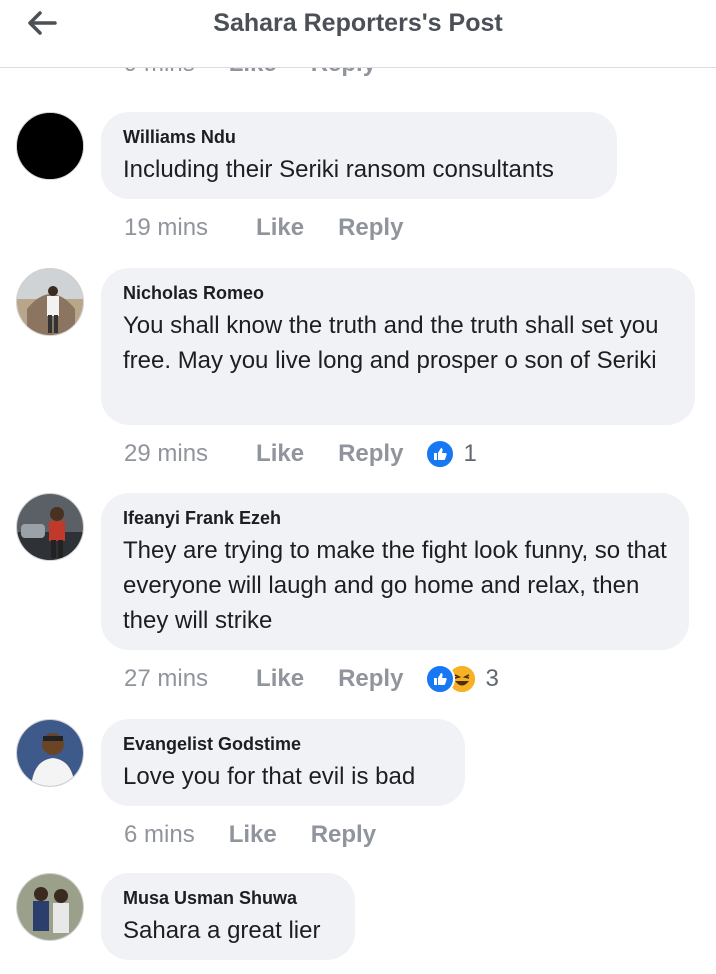  Describe the element at coordinates (159, 834) in the screenshot. I see `comment-time: 6 mins` at that location.